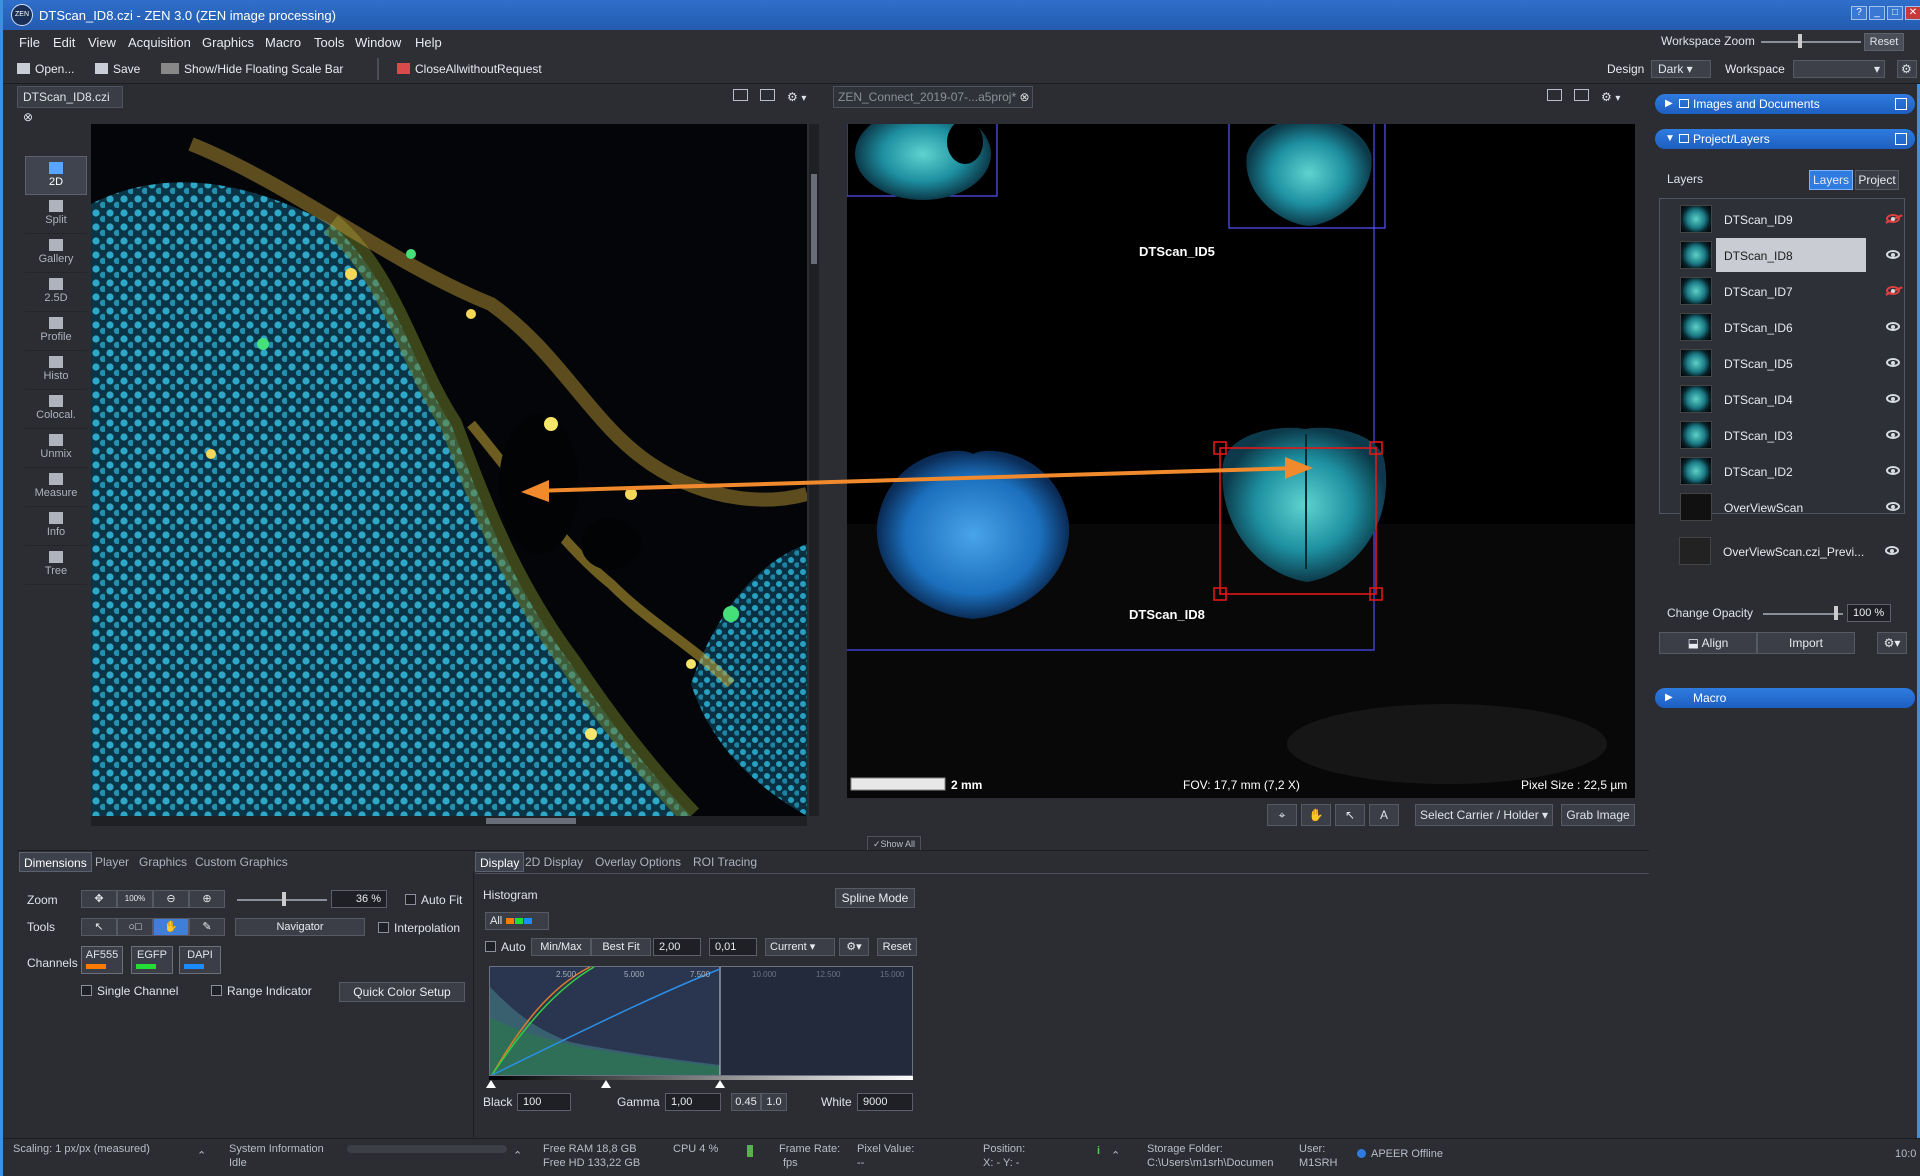  Describe the element at coordinates (428, 42) in the screenshot. I see `menu-help: Help` at that location.